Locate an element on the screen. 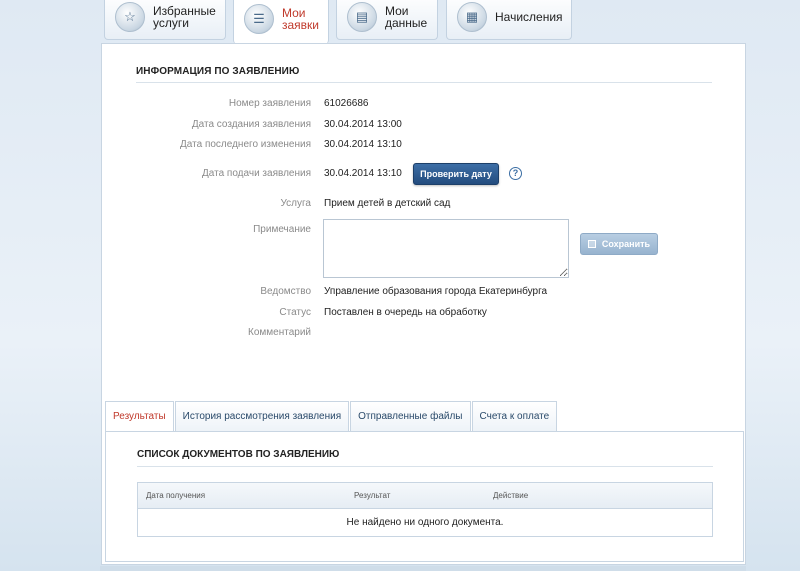  field-label: Комментарий is located at coordinates (279, 332).